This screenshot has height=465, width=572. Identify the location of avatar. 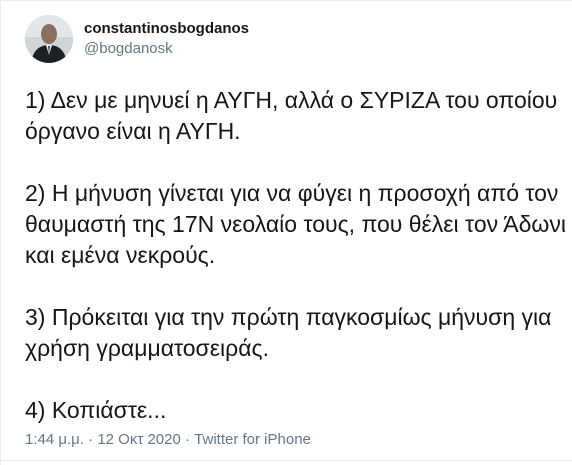
(49, 39).